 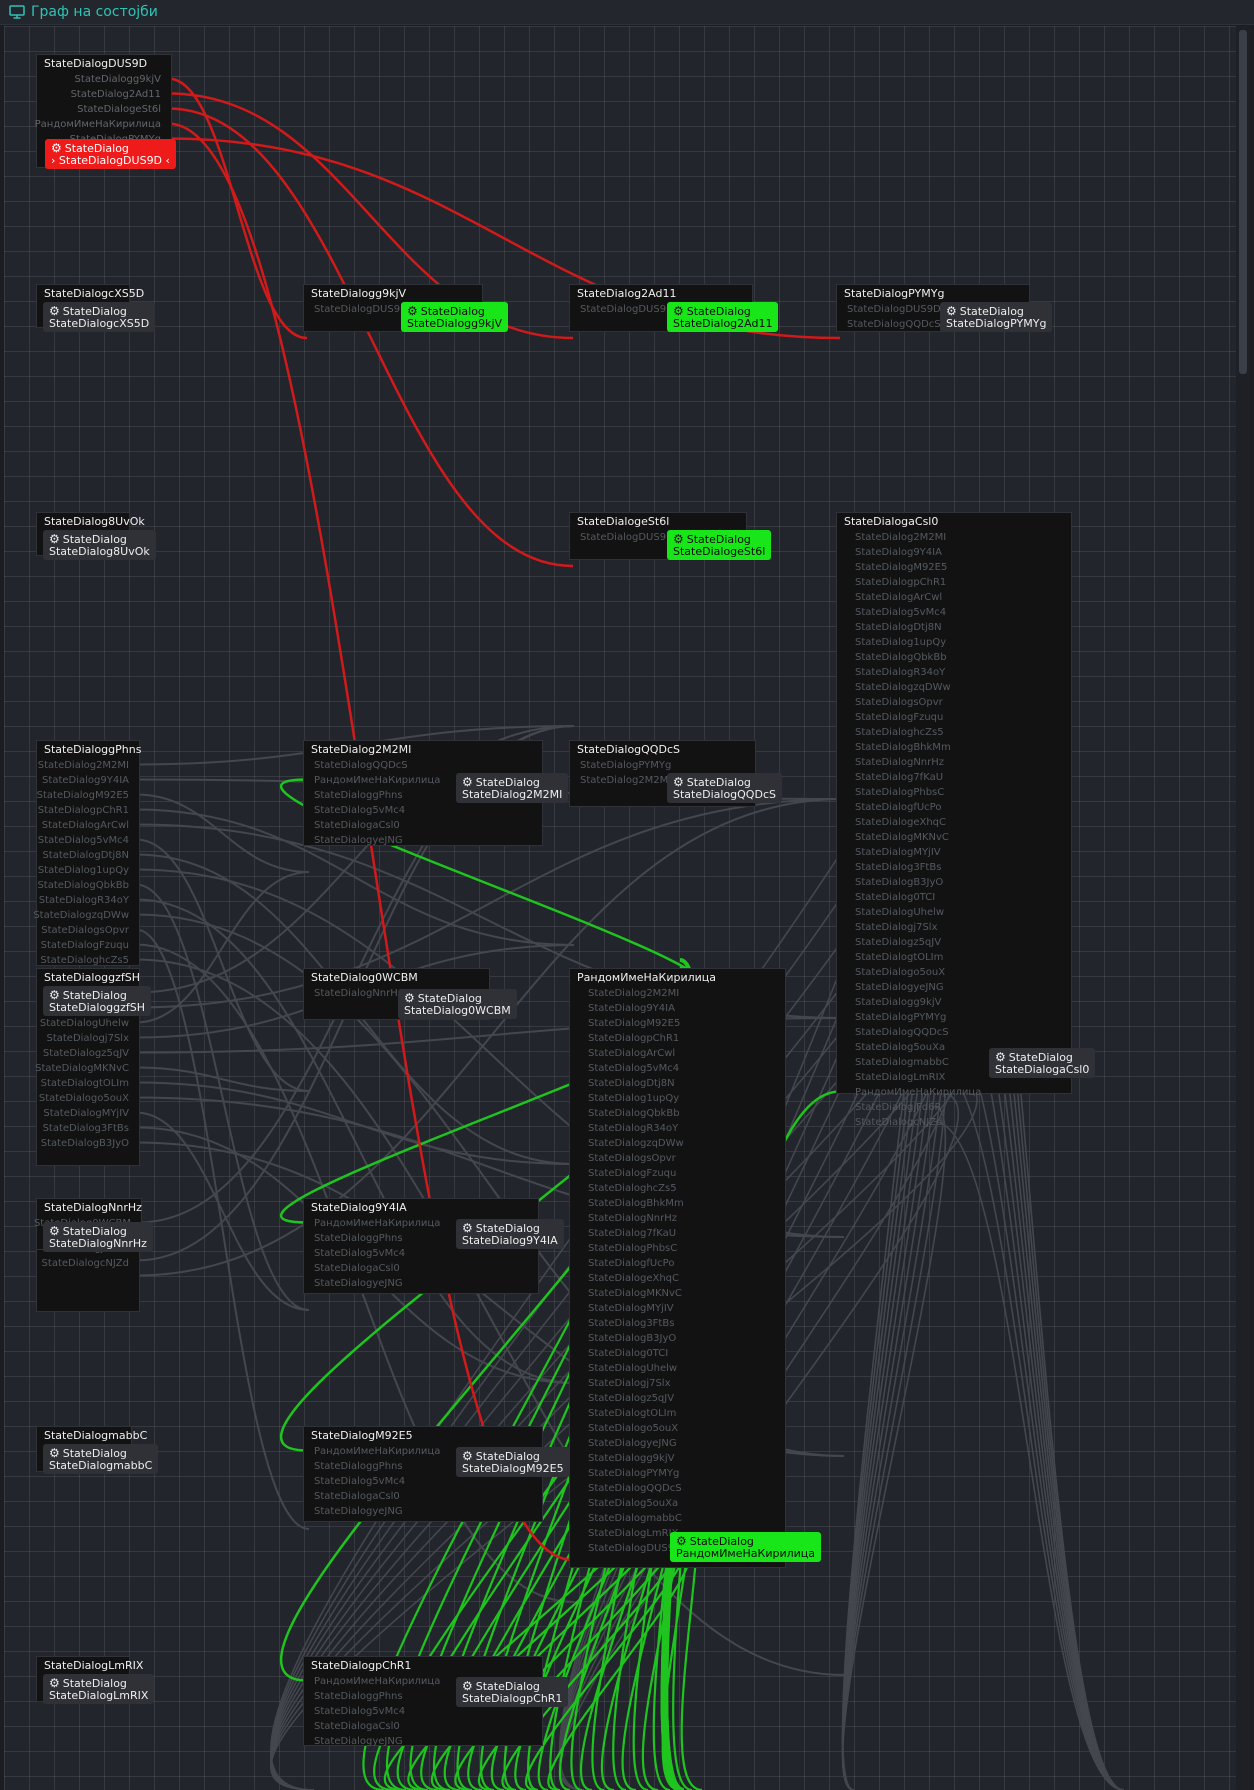 What do you see at coordinates (636, 1203) in the screenshot?
I see `port-label: StateDialogBhkMm` at bounding box center [636, 1203].